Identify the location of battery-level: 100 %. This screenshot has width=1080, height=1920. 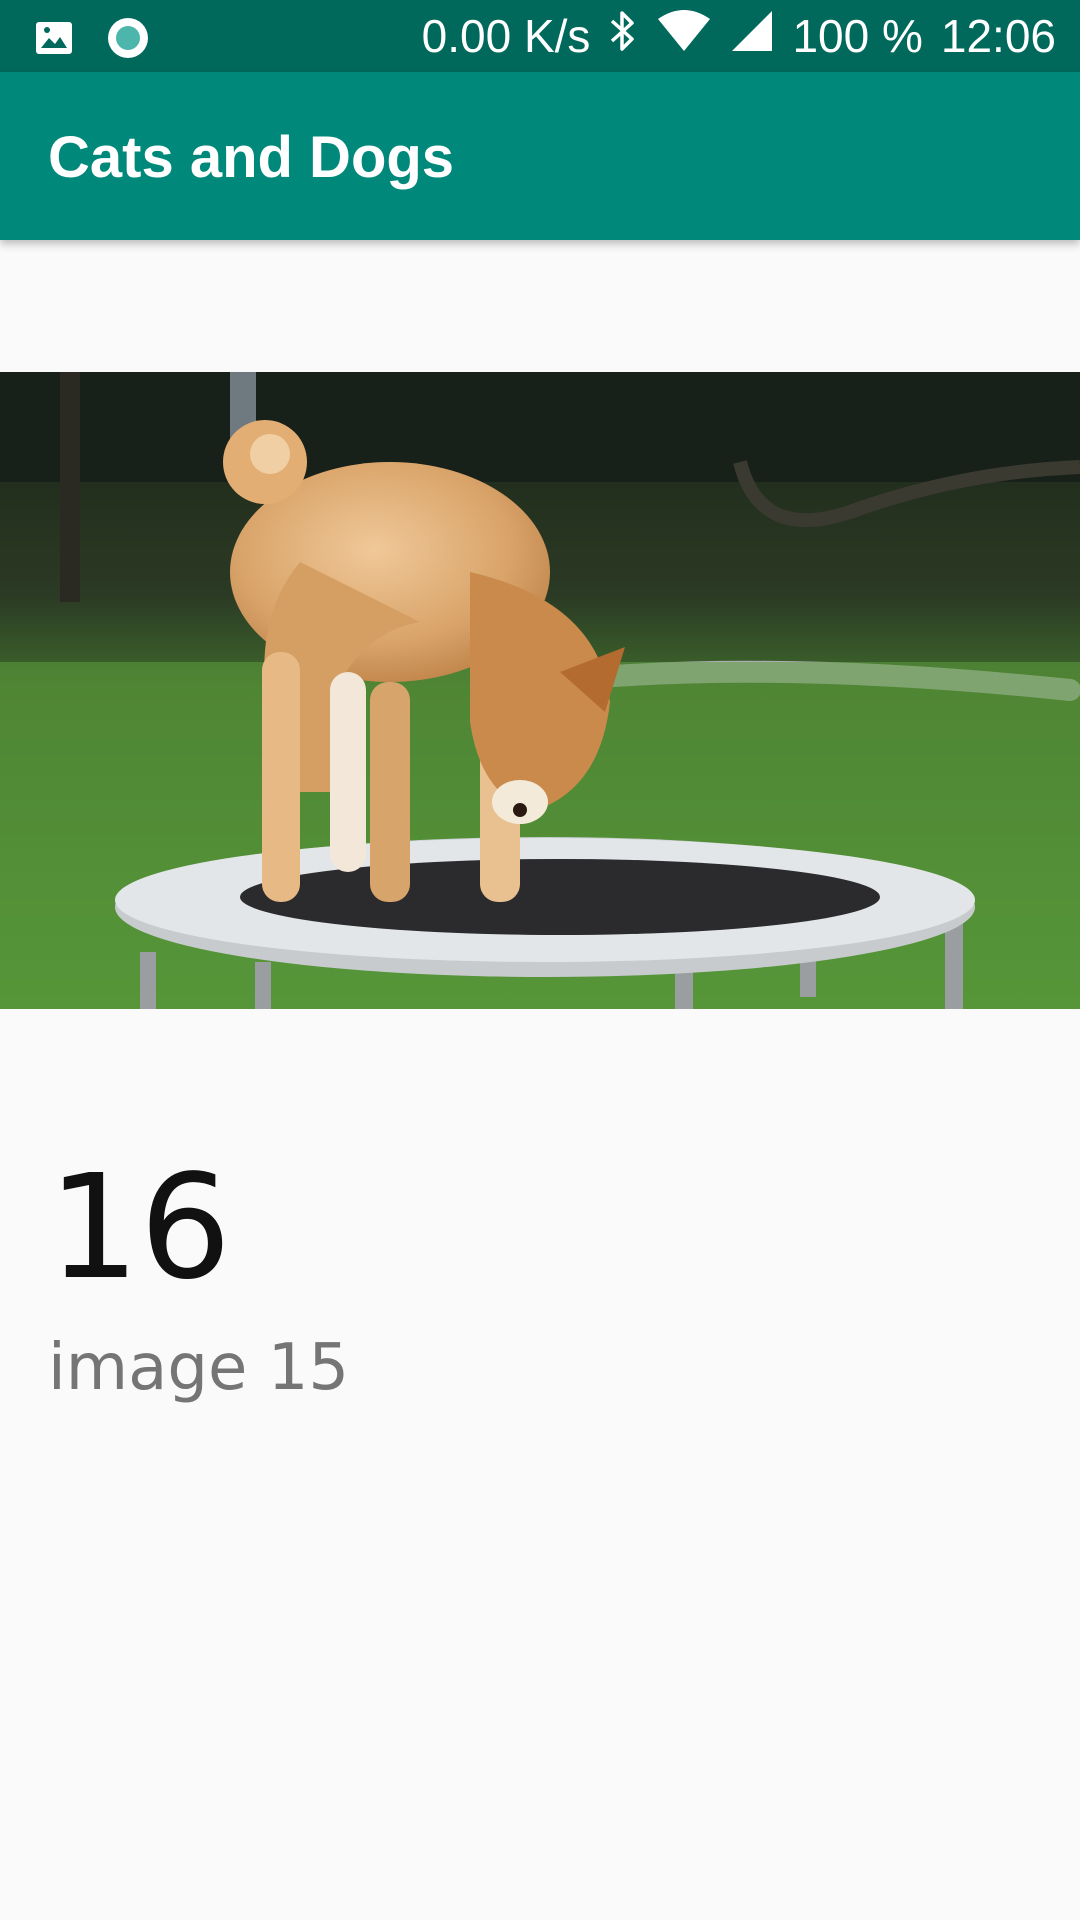
(857, 36).